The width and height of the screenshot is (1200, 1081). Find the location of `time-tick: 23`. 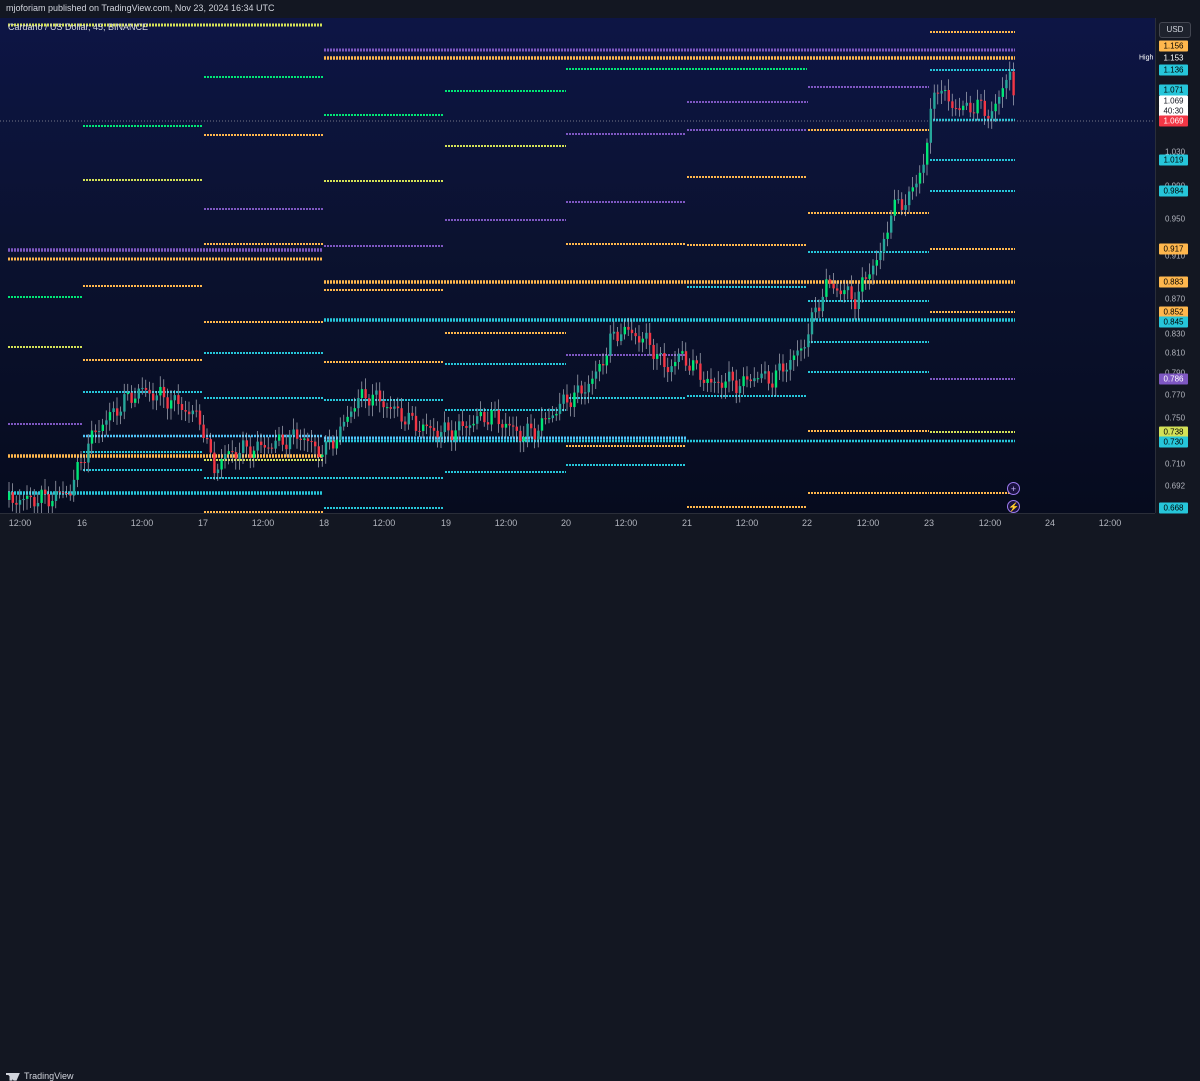

time-tick: 23 is located at coordinates (929, 523).